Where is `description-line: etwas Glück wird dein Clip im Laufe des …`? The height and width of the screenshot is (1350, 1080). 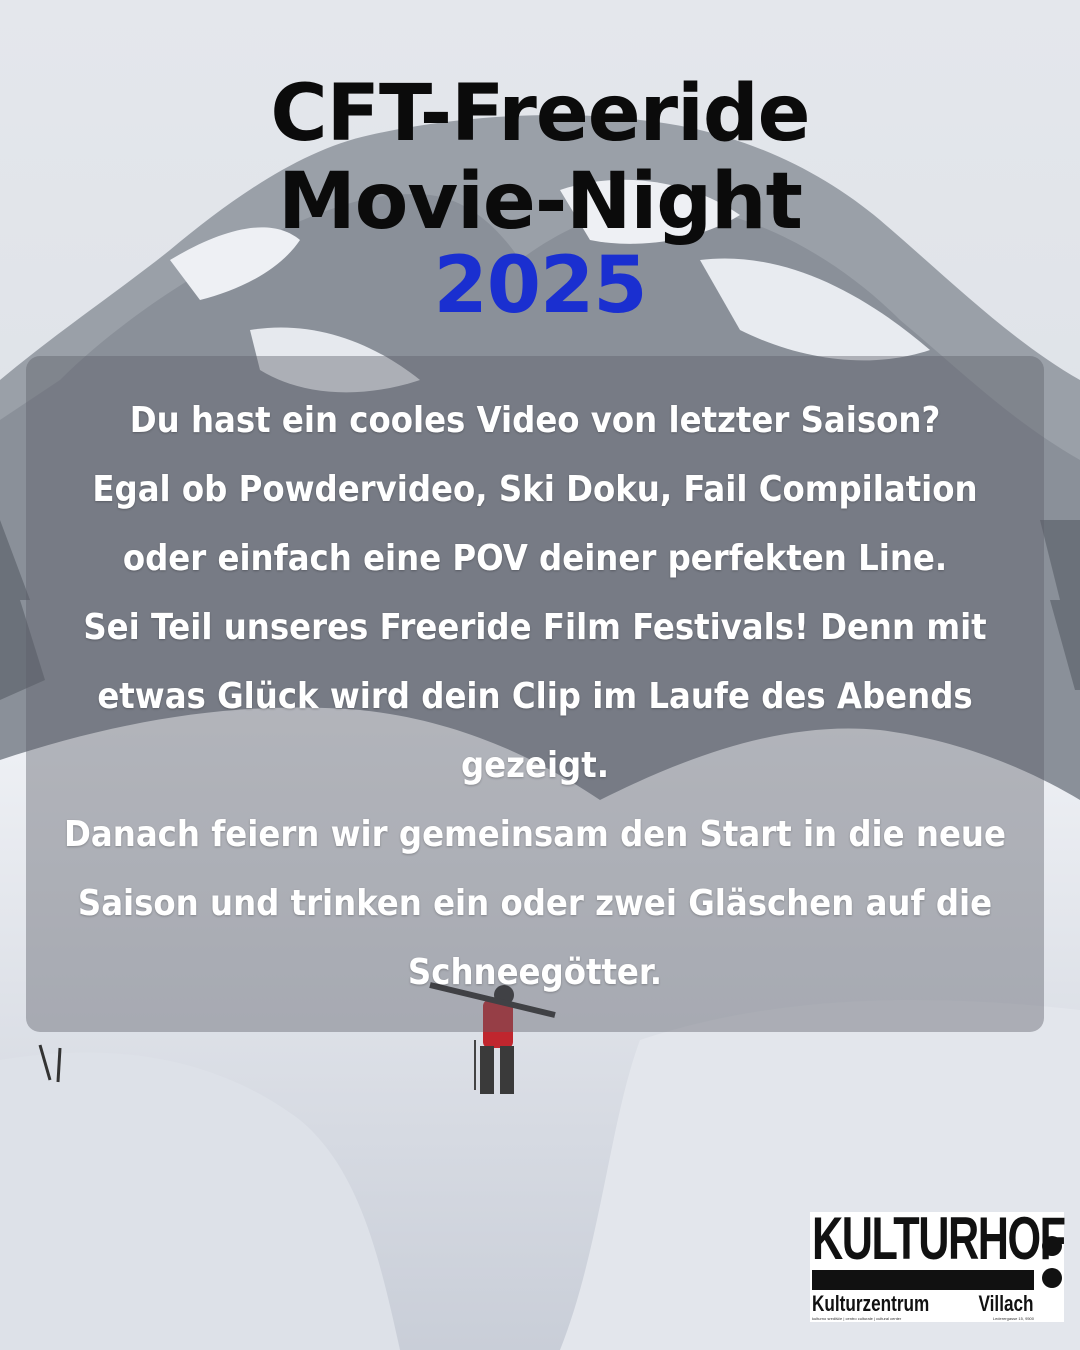
description-line: etwas Glück wird dein Clip im Laufe des … is located at coordinates (535, 696).